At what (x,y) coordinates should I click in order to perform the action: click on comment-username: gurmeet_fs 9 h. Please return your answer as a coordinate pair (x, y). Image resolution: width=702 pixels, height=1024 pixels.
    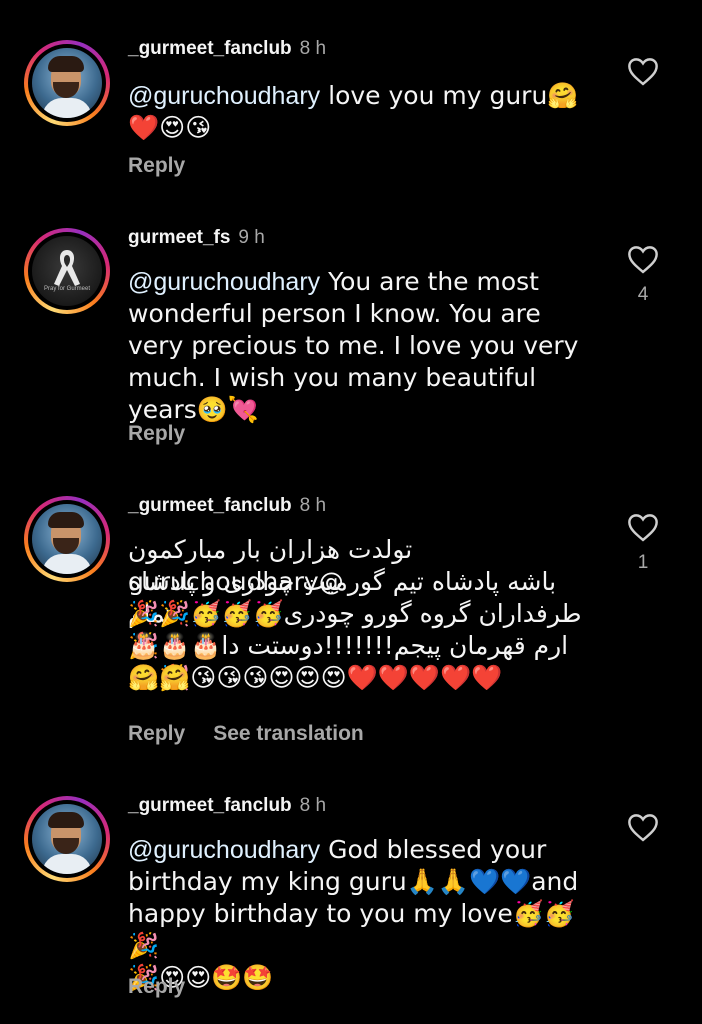
    Looking at the image, I should click on (196, 238).